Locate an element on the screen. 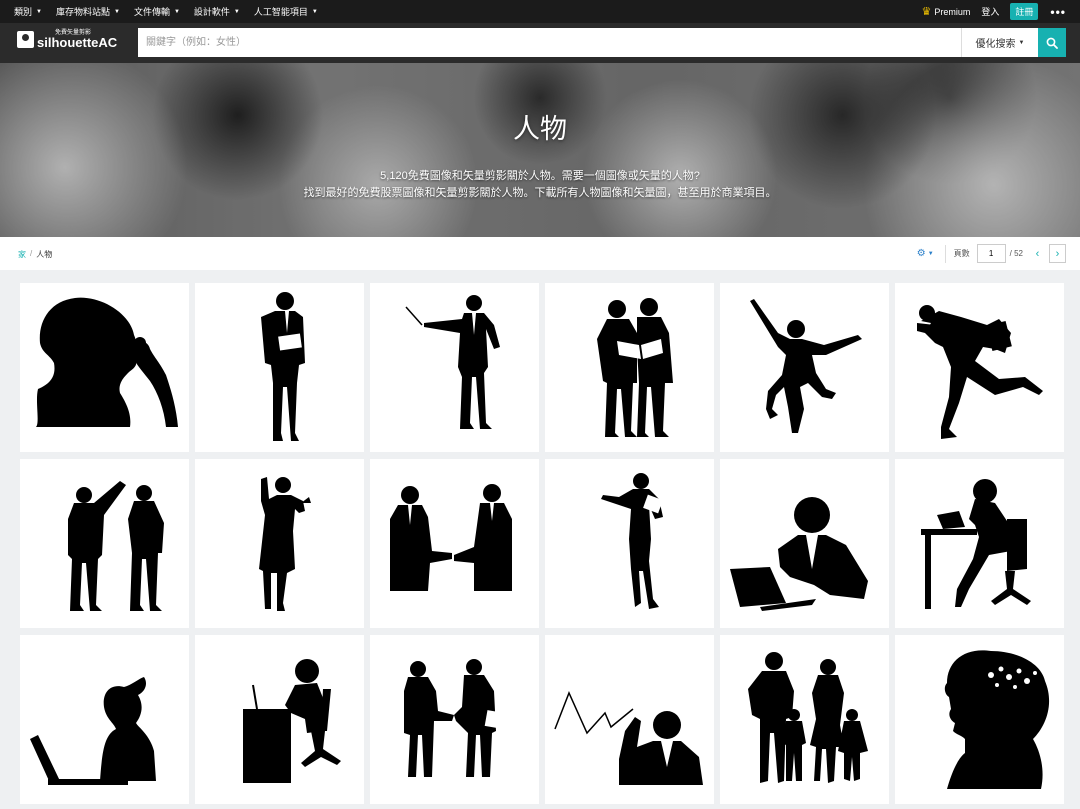 This screenshot has width=1080, height=809. woman-jumping-joy-image is located at coordinates (806, 366).